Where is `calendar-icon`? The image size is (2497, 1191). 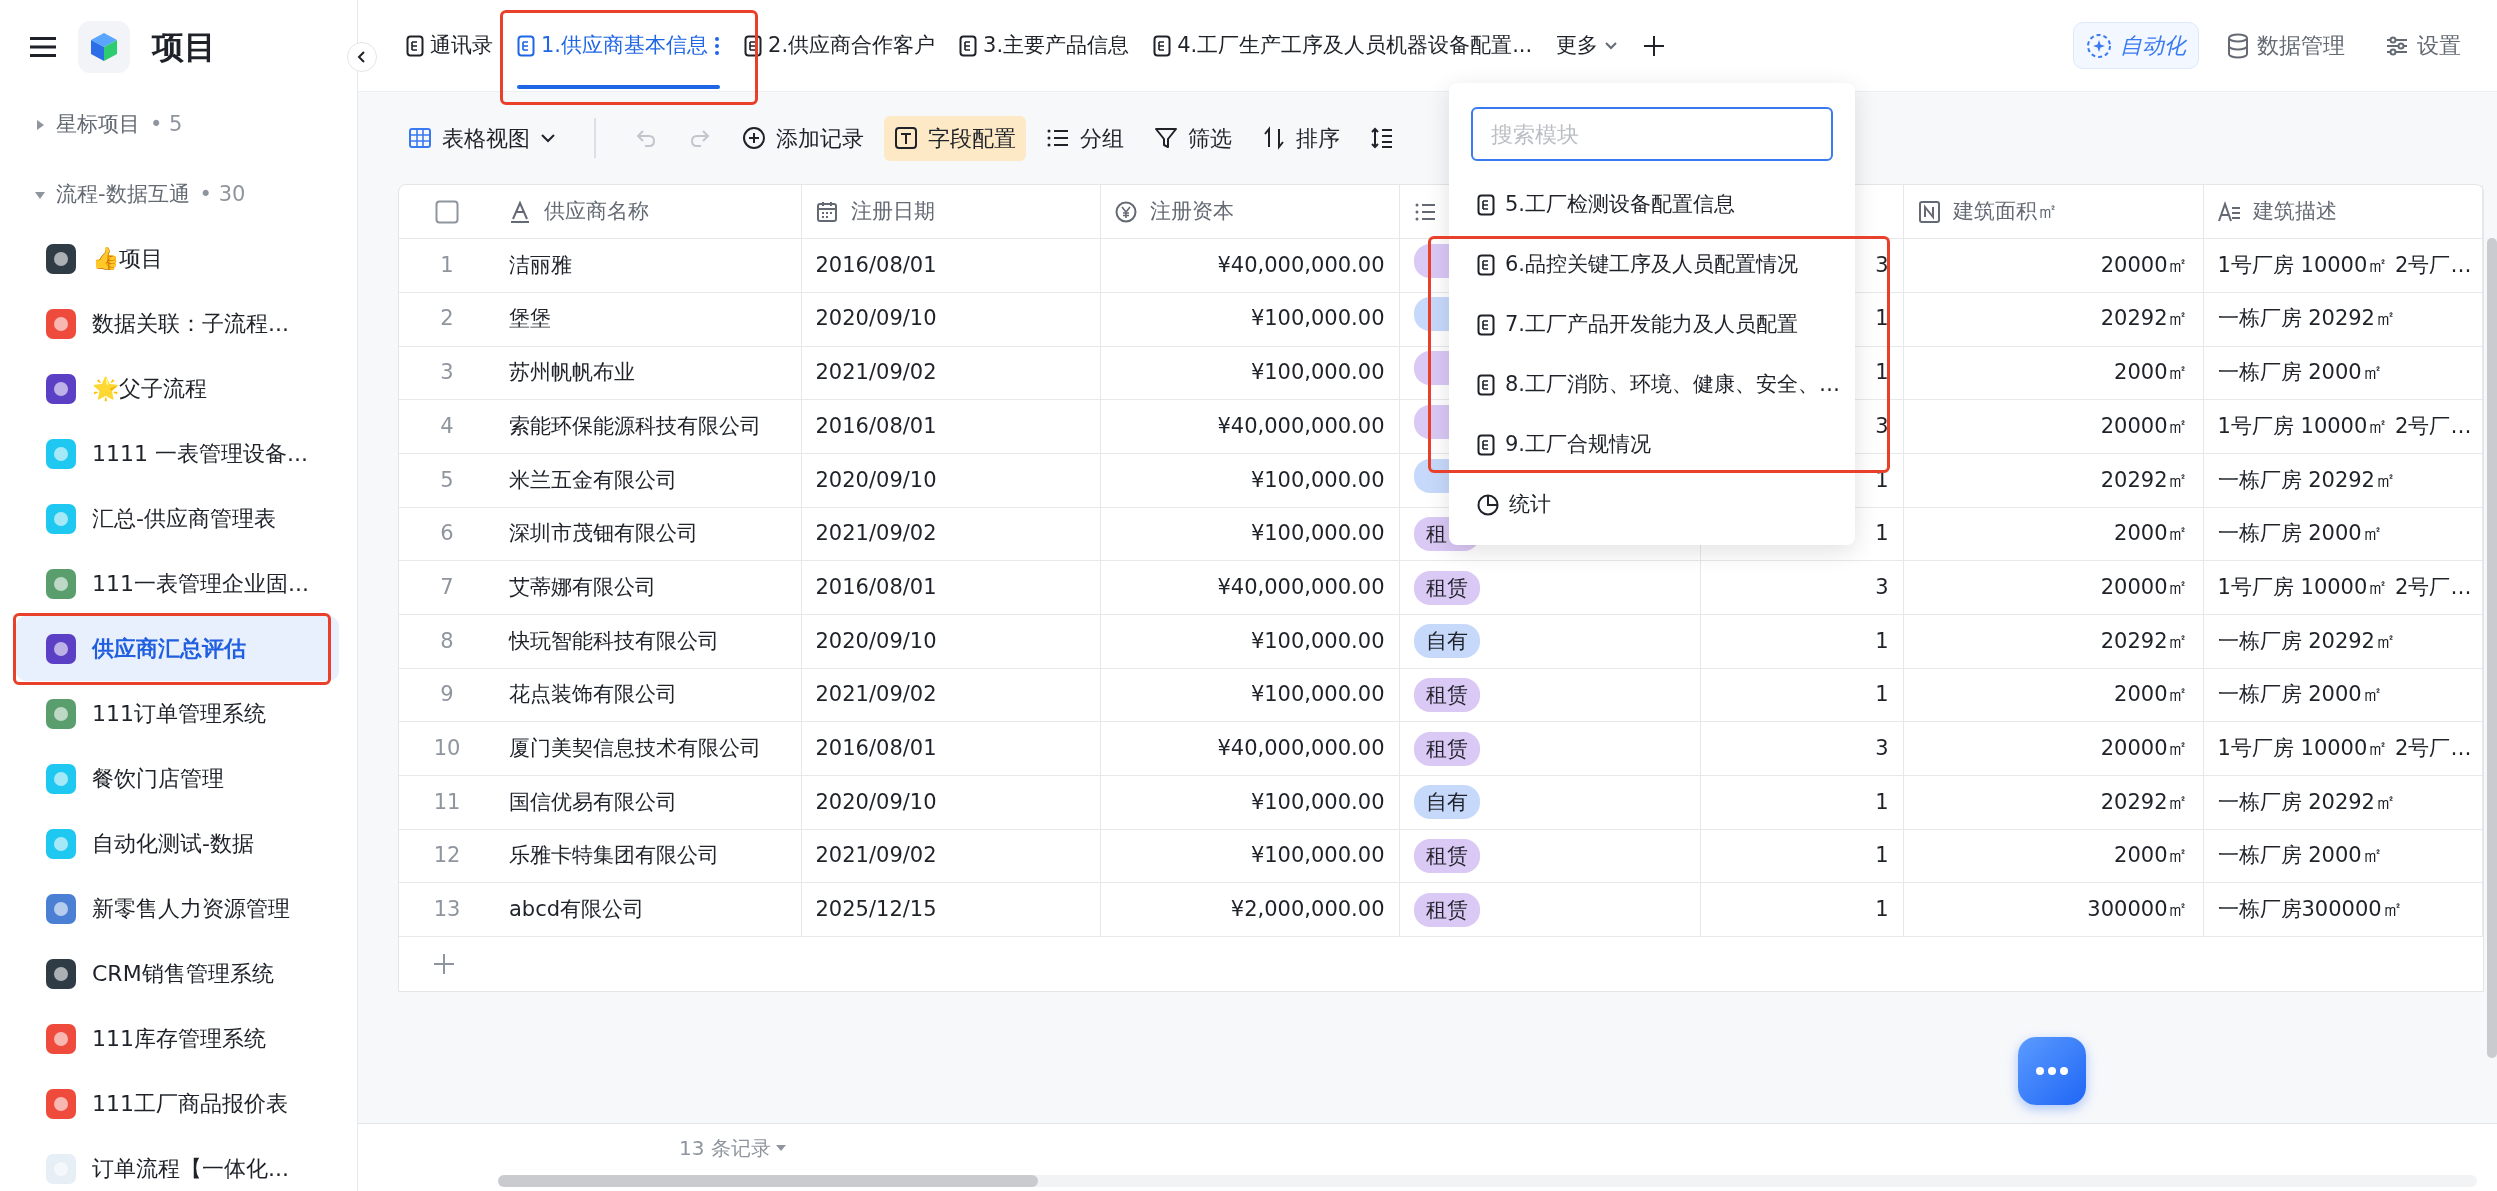
calendar-icon is located at coordinates (827, 211).